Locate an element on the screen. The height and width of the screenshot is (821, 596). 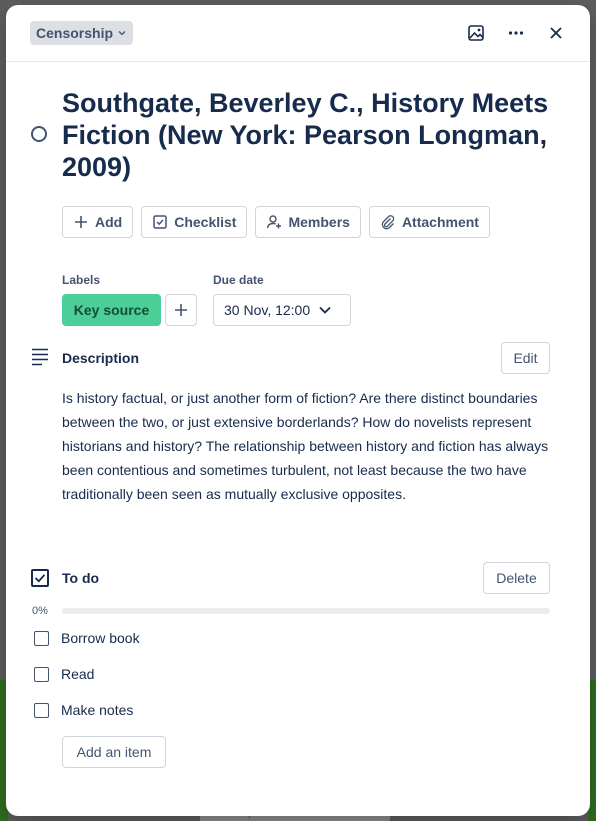
checklist-button-label: Checklist is located at coordinates (205, 222).